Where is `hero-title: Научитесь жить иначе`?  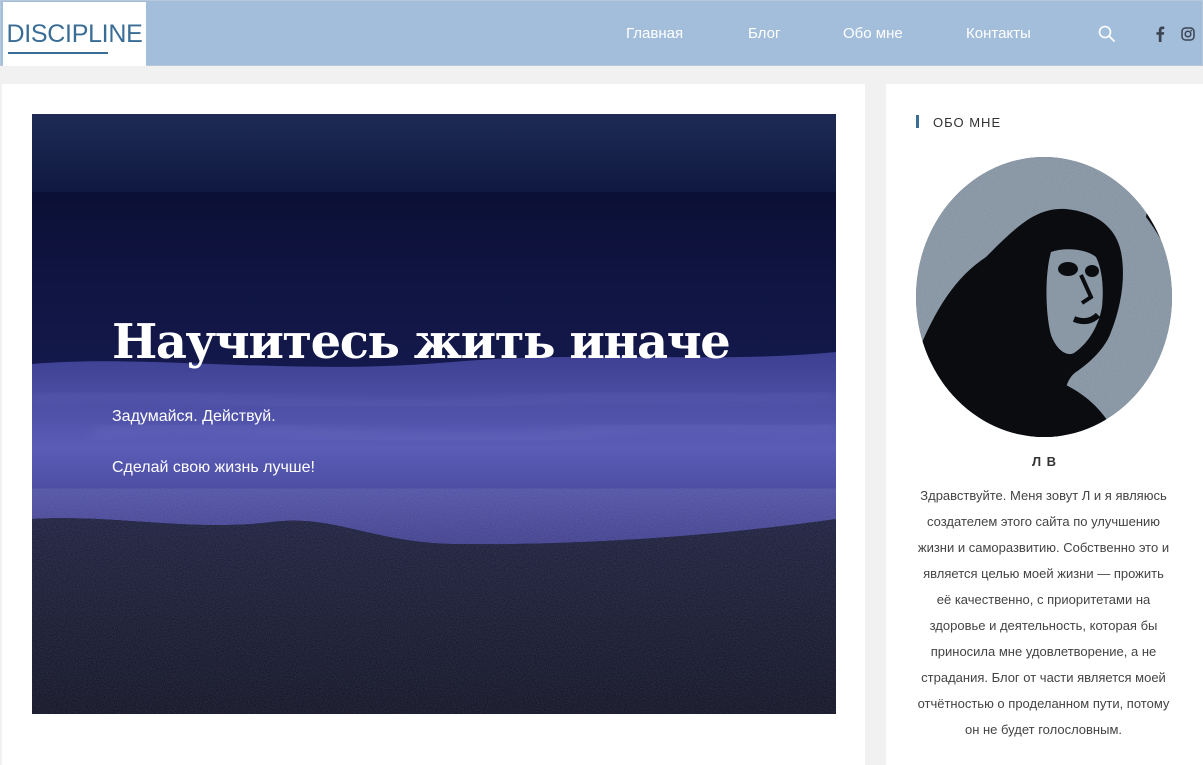
hero-title: Научитесь жить иначе is located at coordinates (421, 342).